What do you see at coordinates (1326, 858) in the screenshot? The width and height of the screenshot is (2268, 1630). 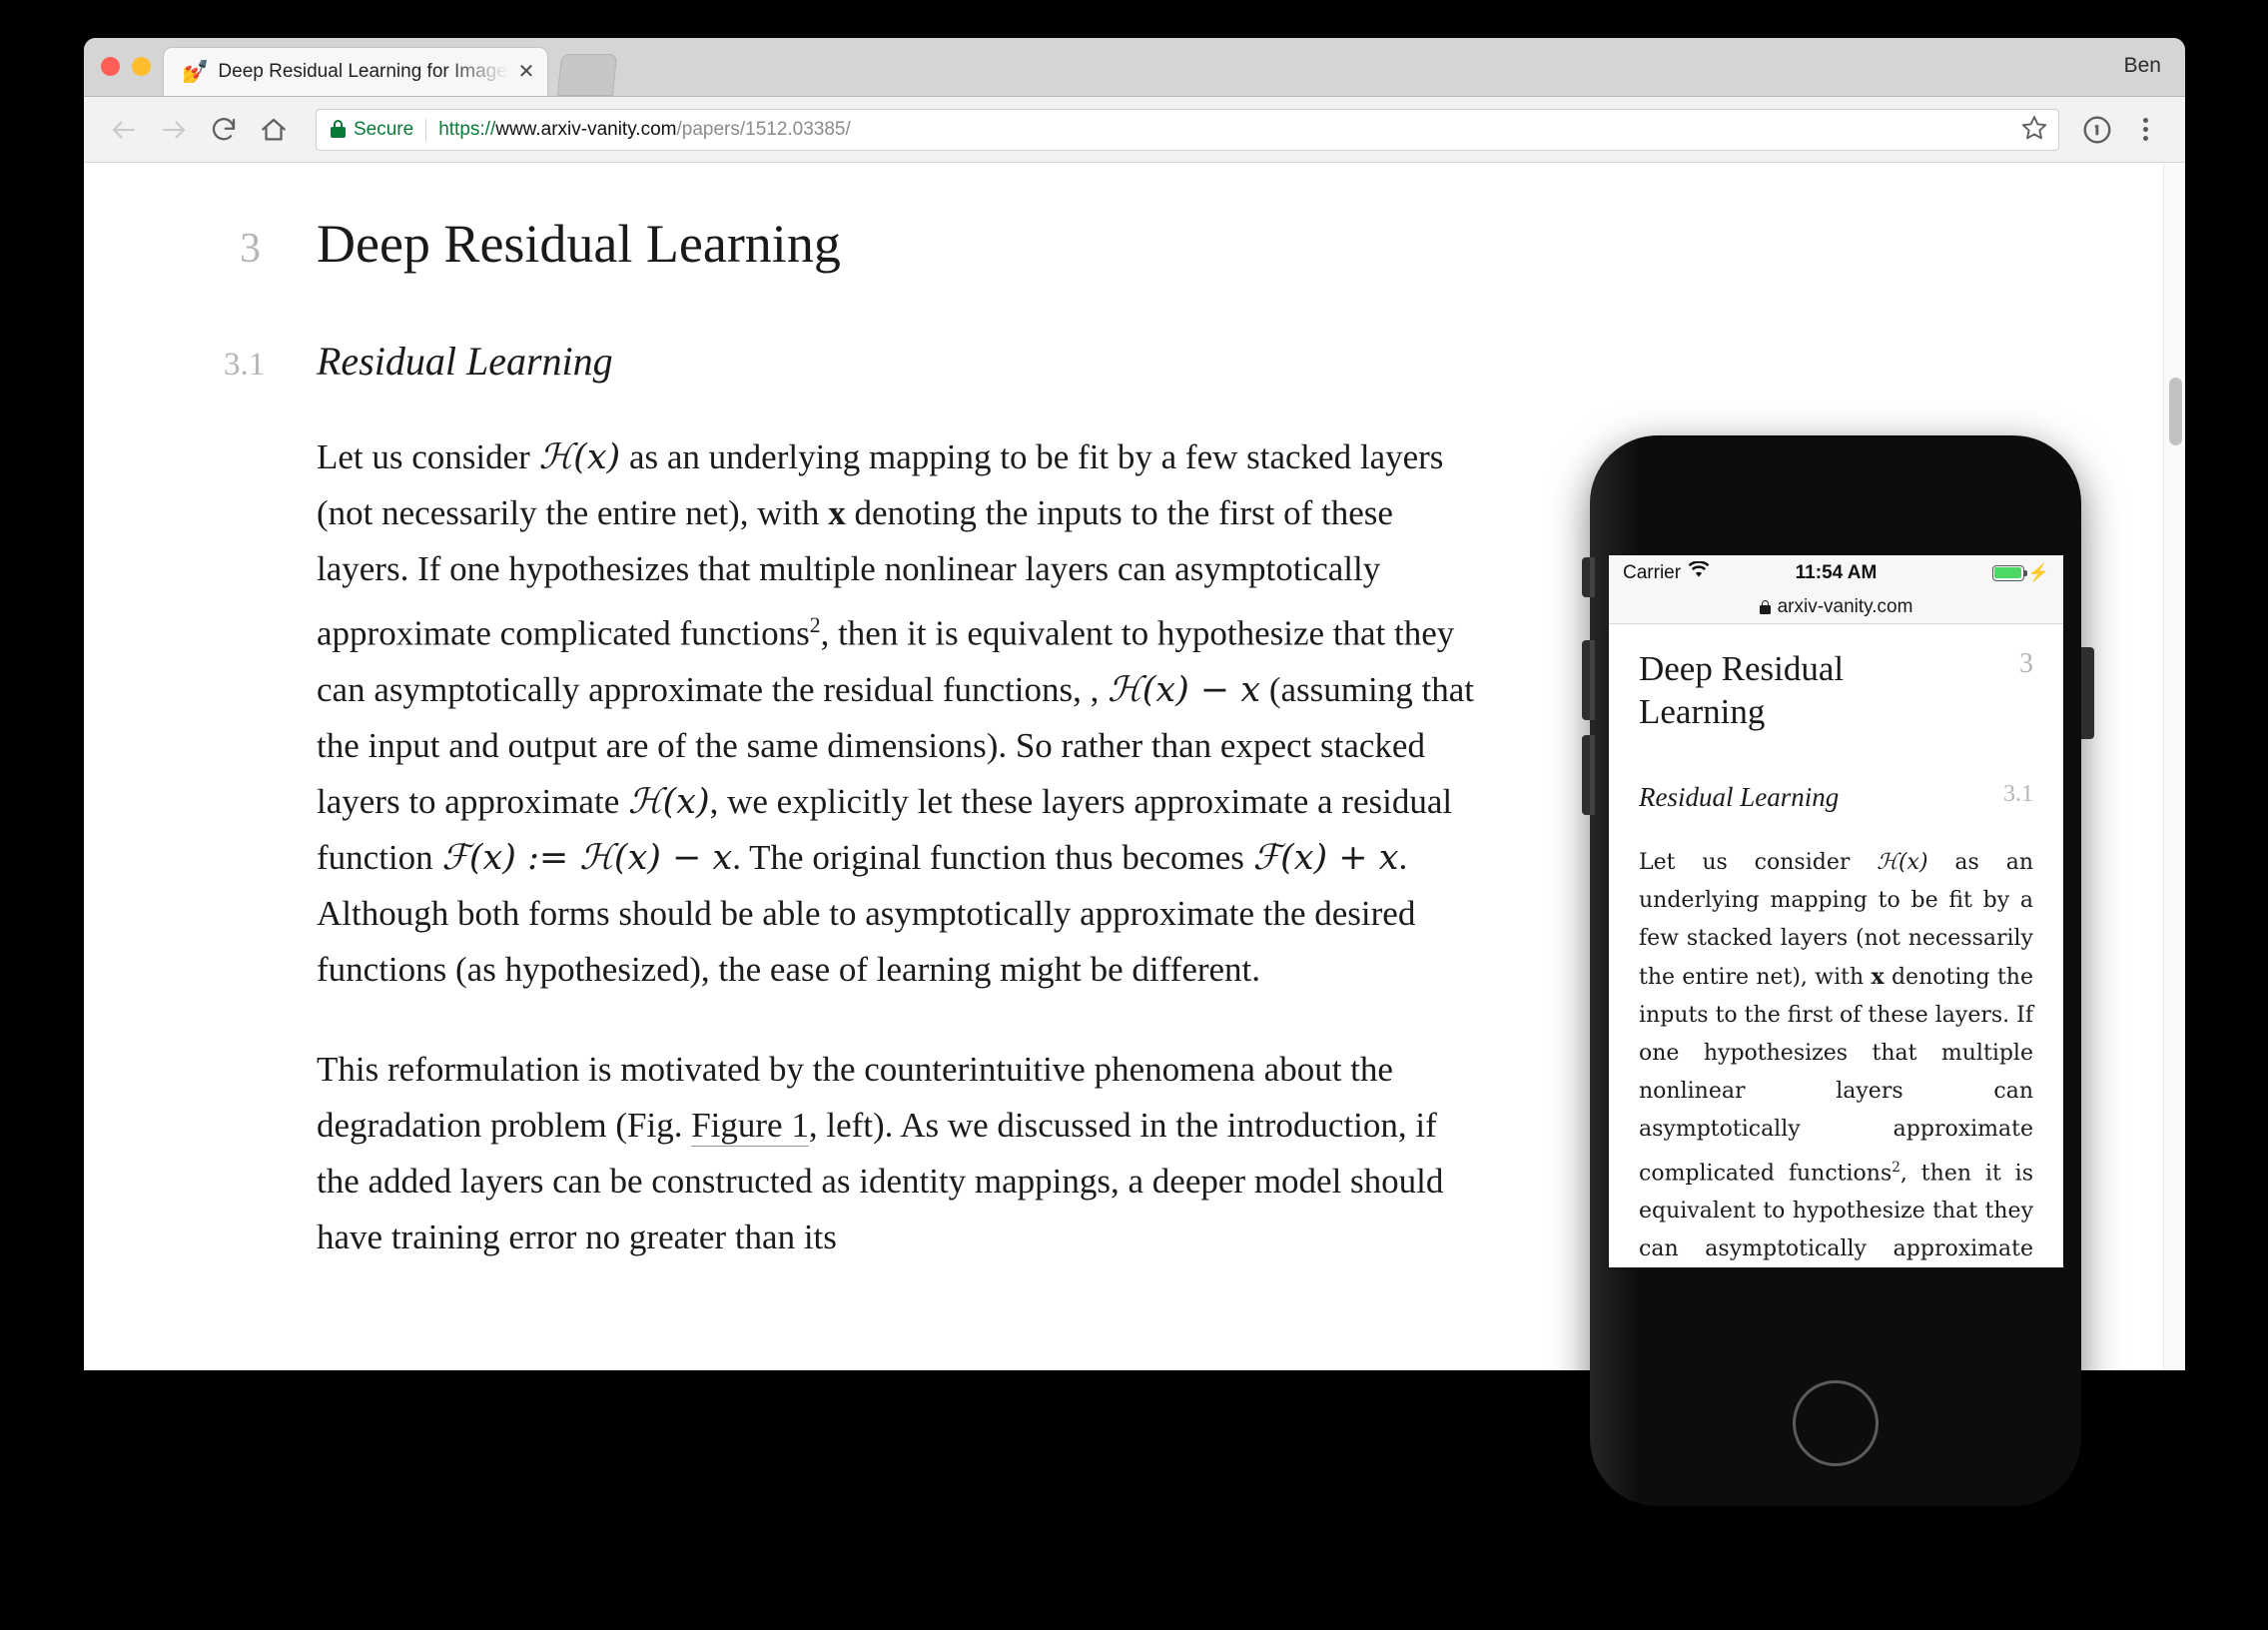 I see `p1-math-f-plus-x: ℱ(x) + x` at bounding box center [1326, 858].